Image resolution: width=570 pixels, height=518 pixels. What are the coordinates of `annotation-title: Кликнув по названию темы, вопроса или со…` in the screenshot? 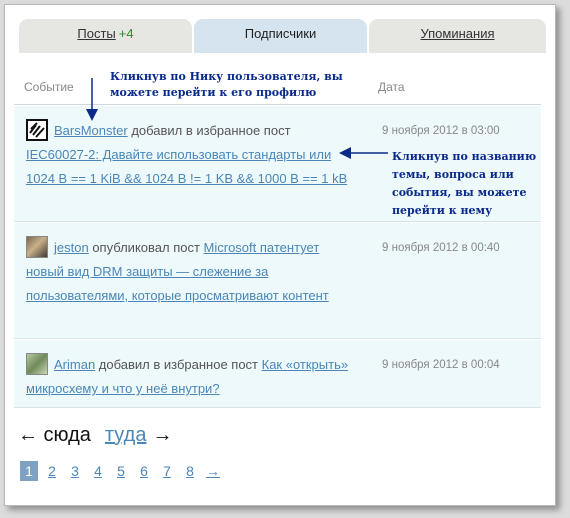 It's located at (464, 183).